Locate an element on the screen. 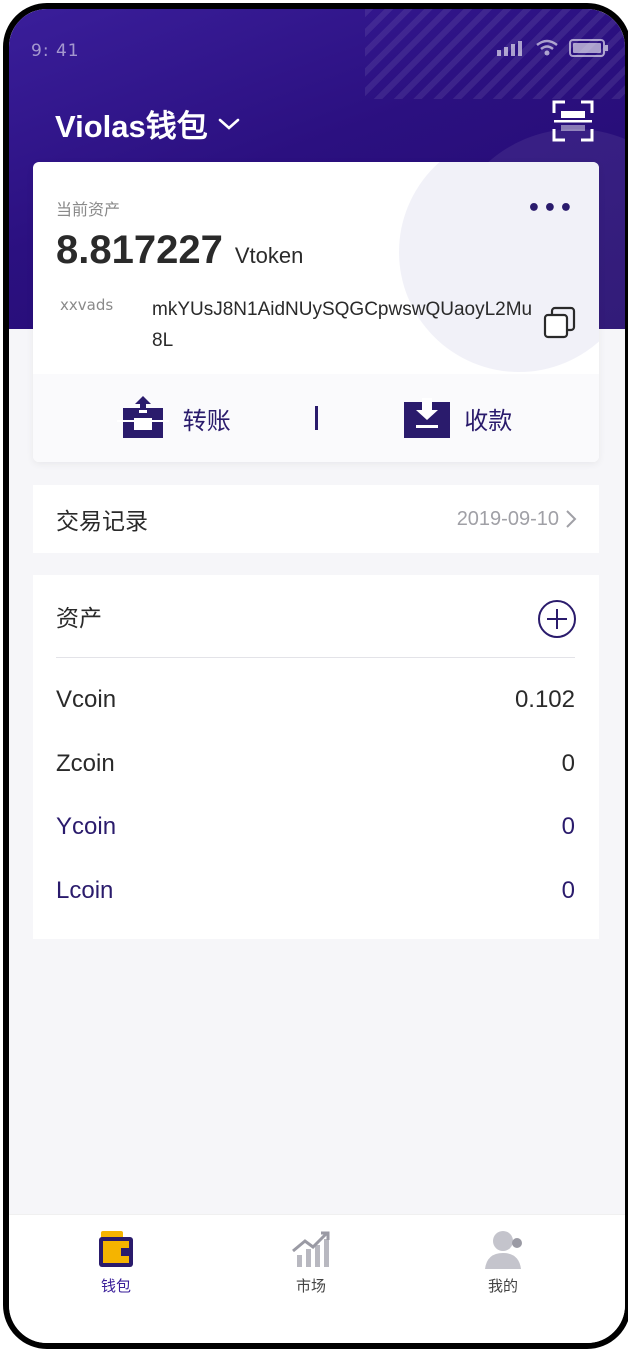 The image size is (628, 1349). asset-row: Zcoin 0 is located at coordinates (315, 764).